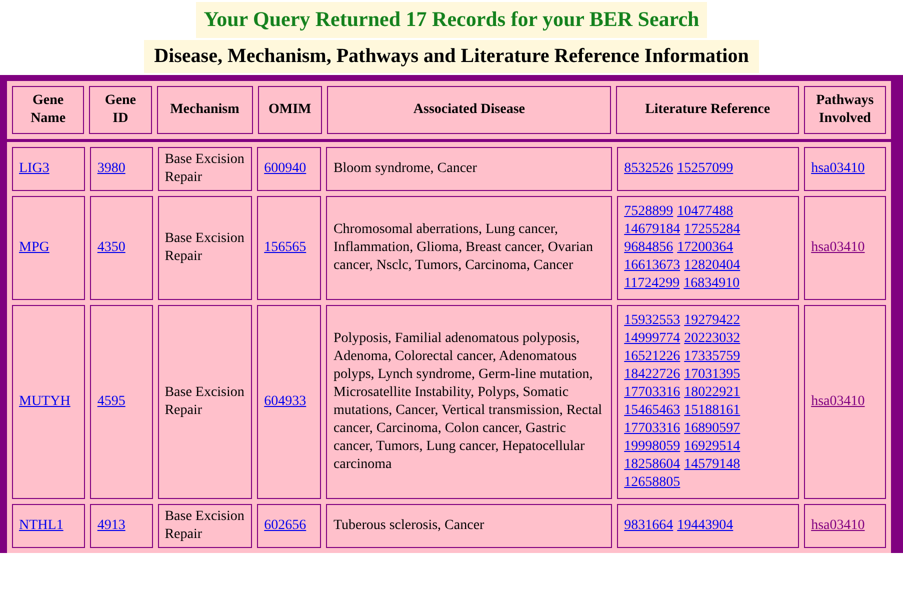 The height and width of the screenshot is (610, 903). What do you see at coordinates (451, 56) in the screenshot?
I see `section-heading: Disease, Mechanism, Pathways and Literature Reference Information` at bounding box center [451, 56].